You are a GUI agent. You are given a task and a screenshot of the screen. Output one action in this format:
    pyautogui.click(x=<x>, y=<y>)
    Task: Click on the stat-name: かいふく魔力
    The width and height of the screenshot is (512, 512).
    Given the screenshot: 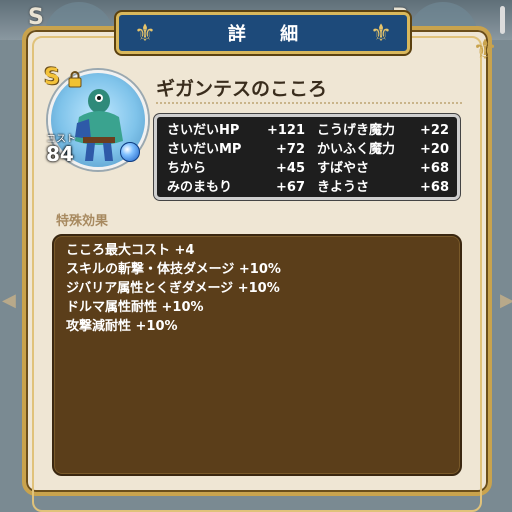 What is the action you would take?
    pyautogui.click(x=356, y=149)
    